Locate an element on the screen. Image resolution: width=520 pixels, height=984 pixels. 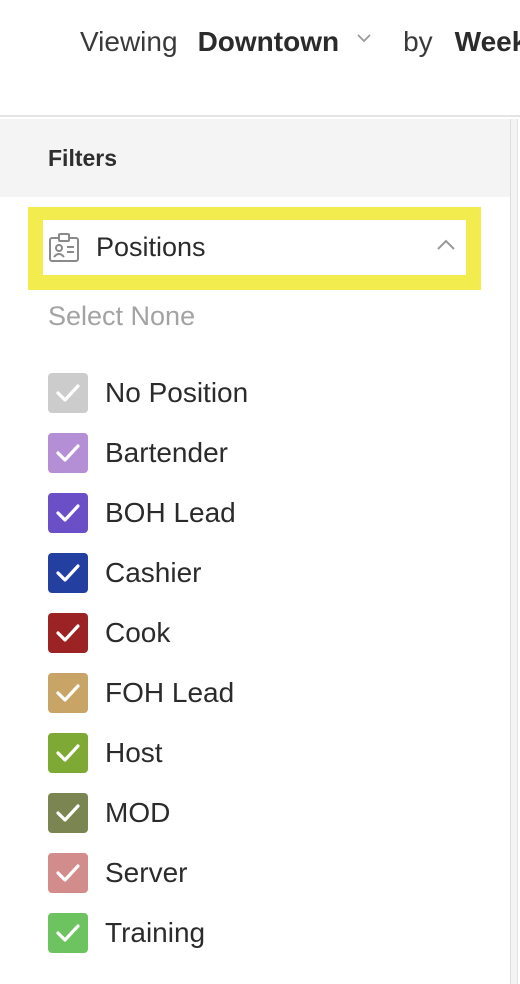
positions-title: Positions is located at coordinates (151, 247).